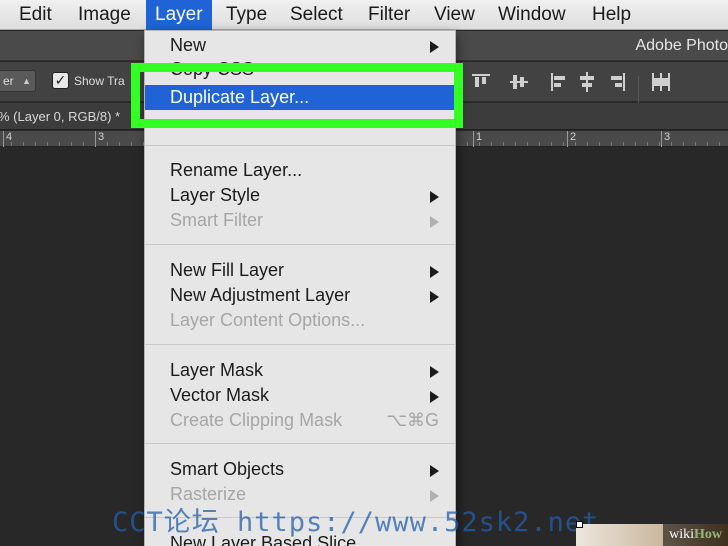  I want to click on menu-item-smart-filter: Smart Filter, so click(300, 220).